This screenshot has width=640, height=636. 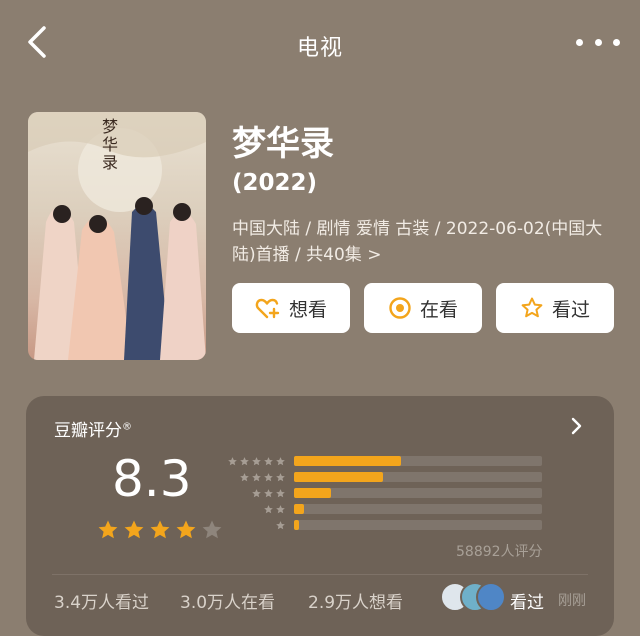 What do you see at coordinates (101, 600) in the screenshot?
I see `watched-count: 3.4万人看过` at bounding box center [101, 600].